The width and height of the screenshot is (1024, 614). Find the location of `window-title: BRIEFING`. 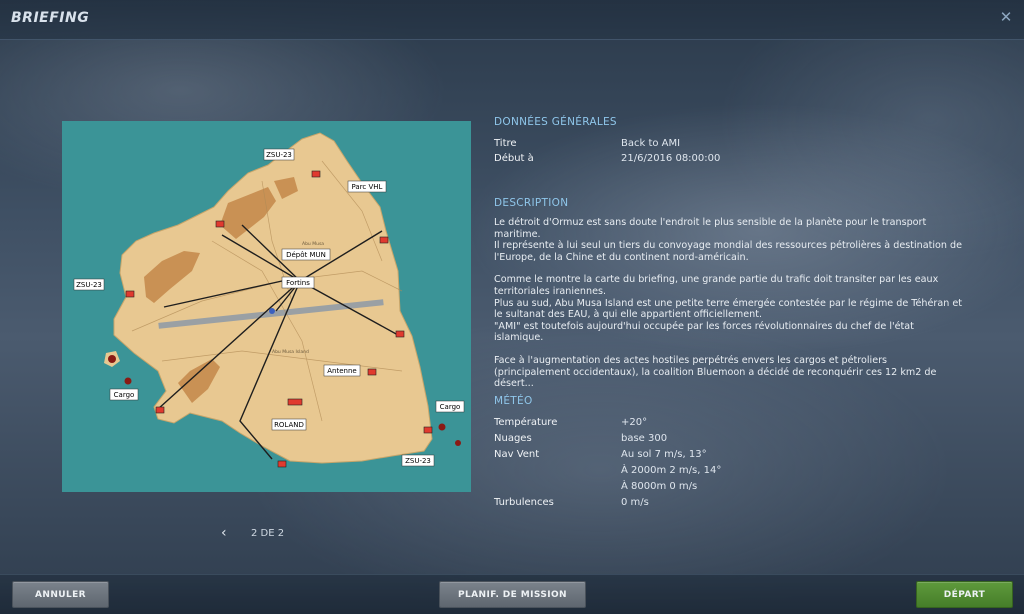

window-title: BRIEFING is located at coordinates (50, 18).